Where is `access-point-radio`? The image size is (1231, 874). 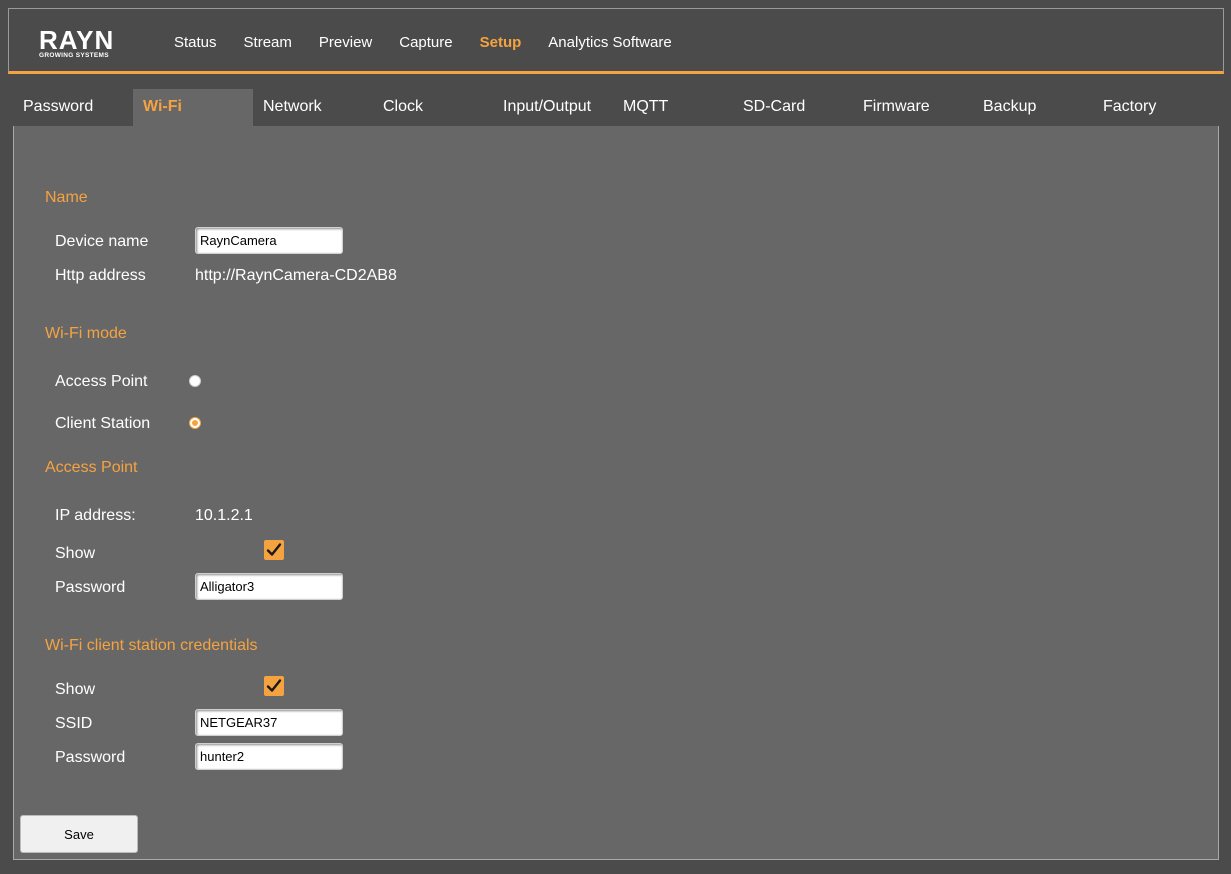
access-point-radio is located at coordinates (195, 381).